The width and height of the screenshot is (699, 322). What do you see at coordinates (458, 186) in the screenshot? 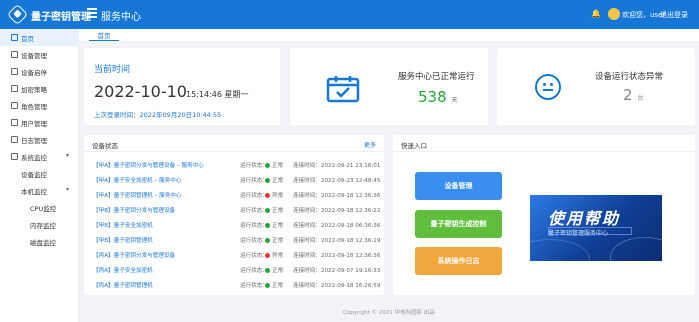
I see `device-management-button: 设备管理` at bounding box center [458, 186].